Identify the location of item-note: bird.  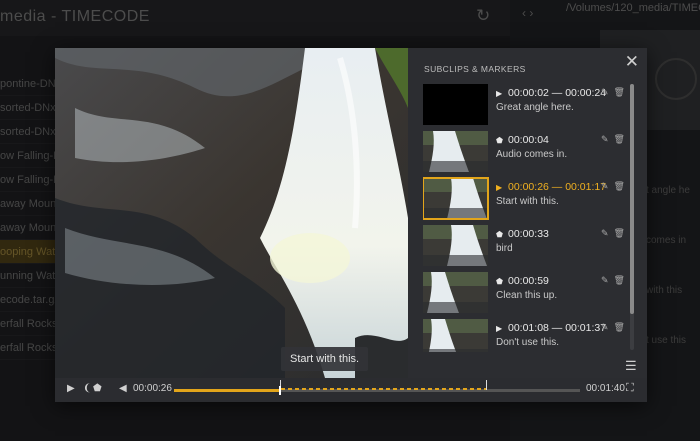
(504, 248).